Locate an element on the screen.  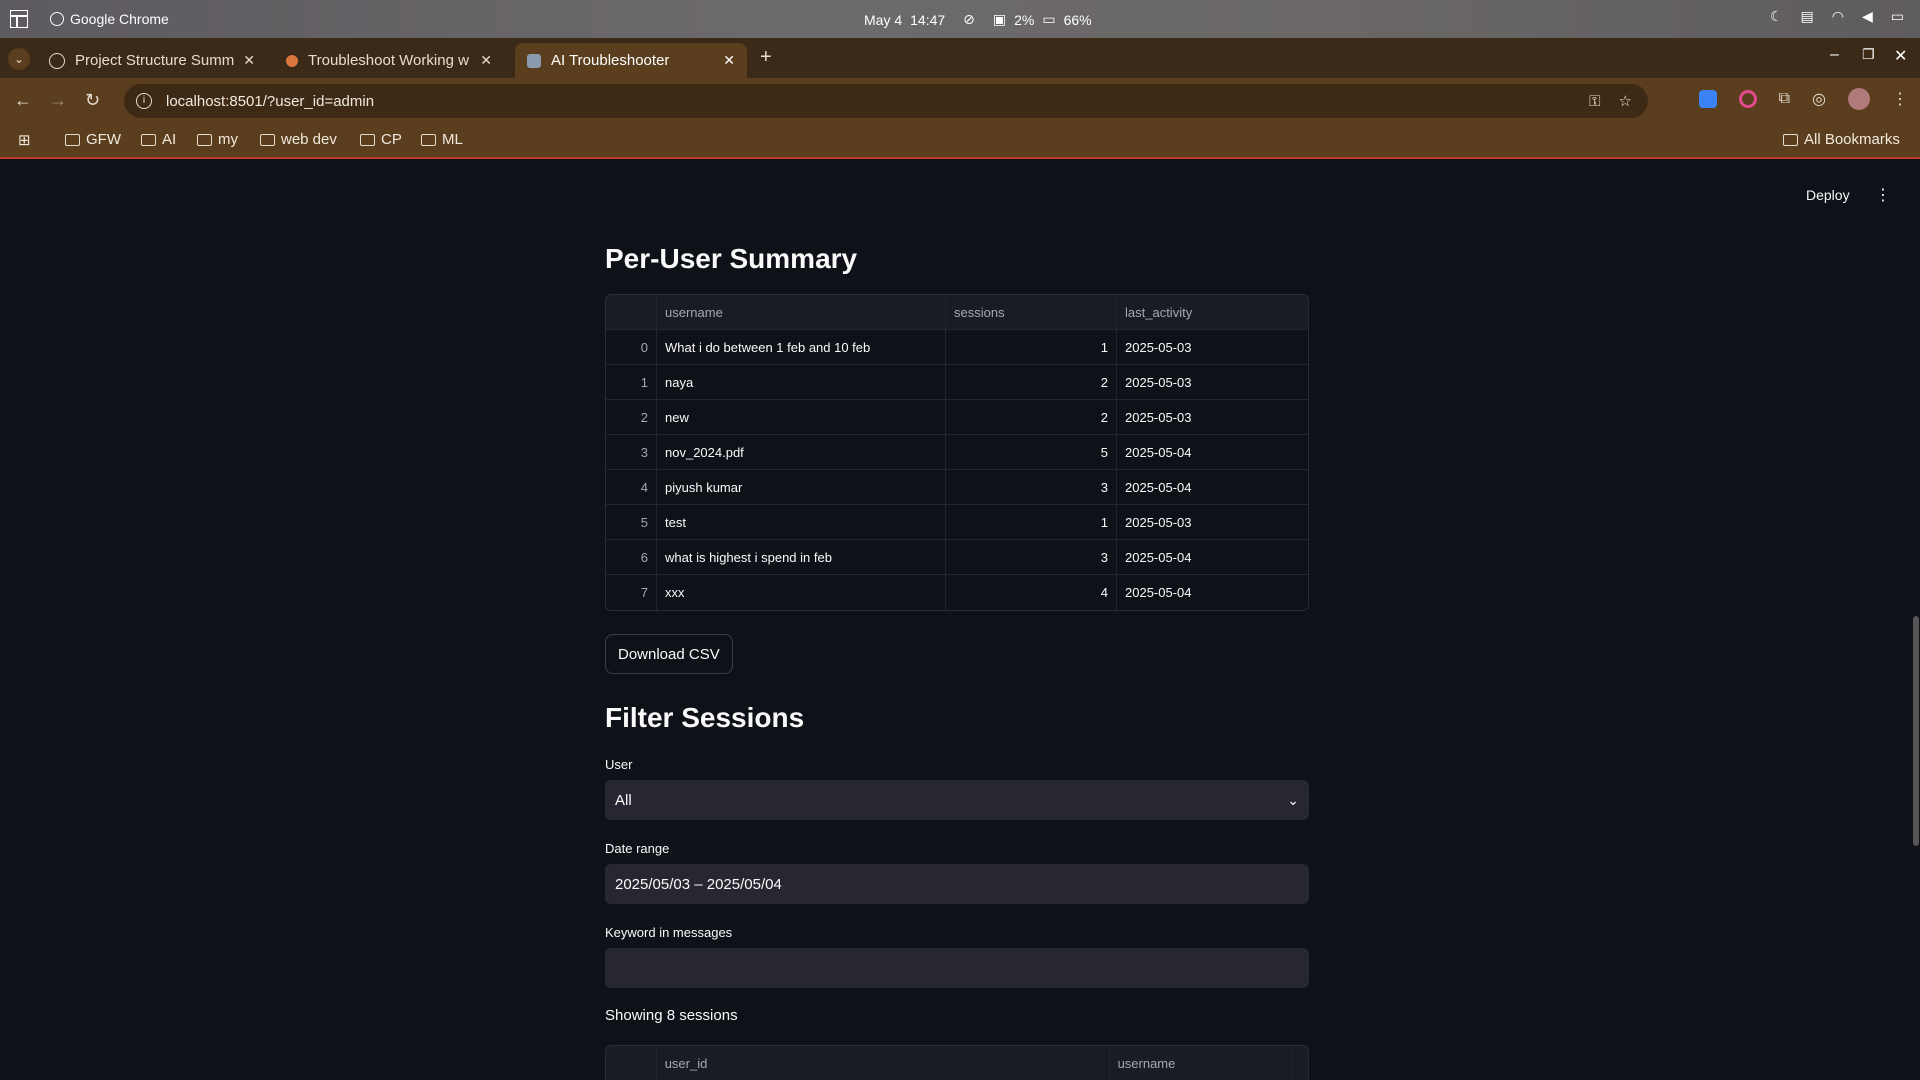
table-row: 3 nov_2024.pdf 5 2025-05-04 is located at coordinates (957, 452).